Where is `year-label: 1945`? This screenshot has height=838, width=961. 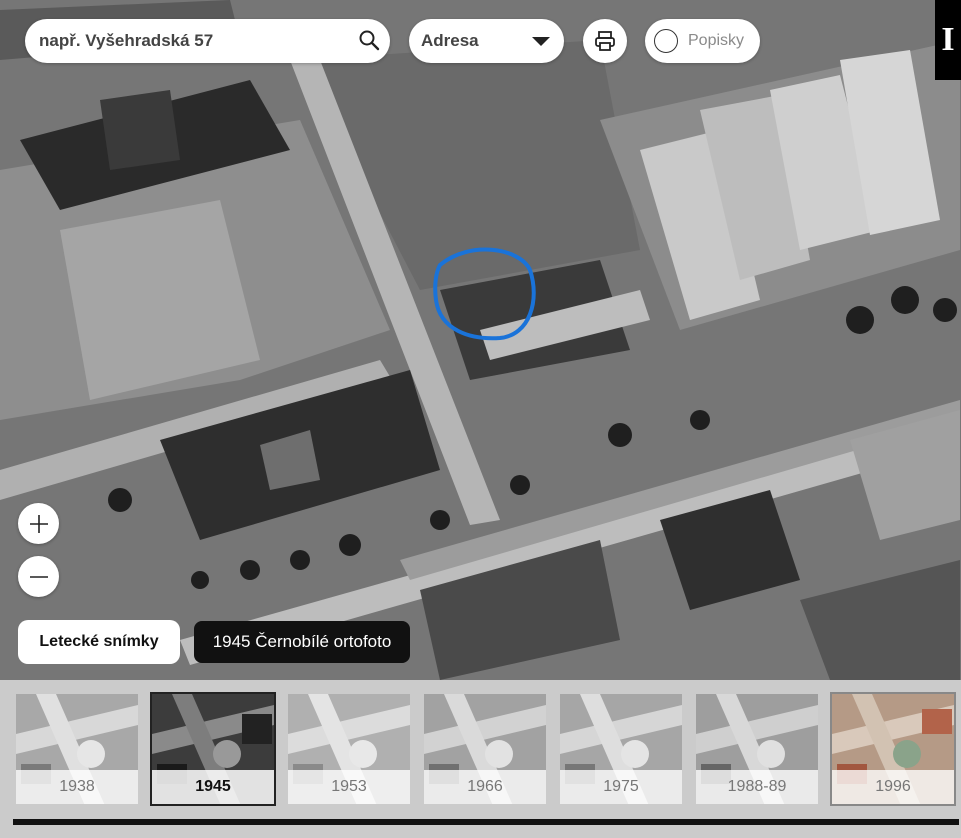 year-label: 1945 is located at coordinates (213, 787).